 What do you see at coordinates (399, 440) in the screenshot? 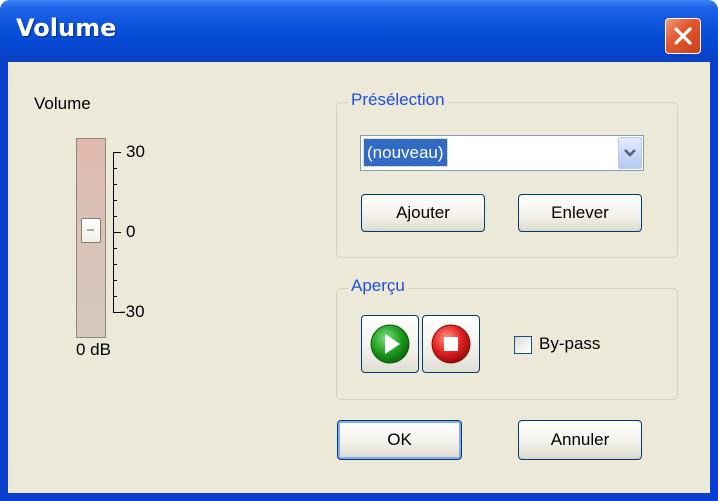
I see `ok-button: OK` at bounding box center [399, 440].